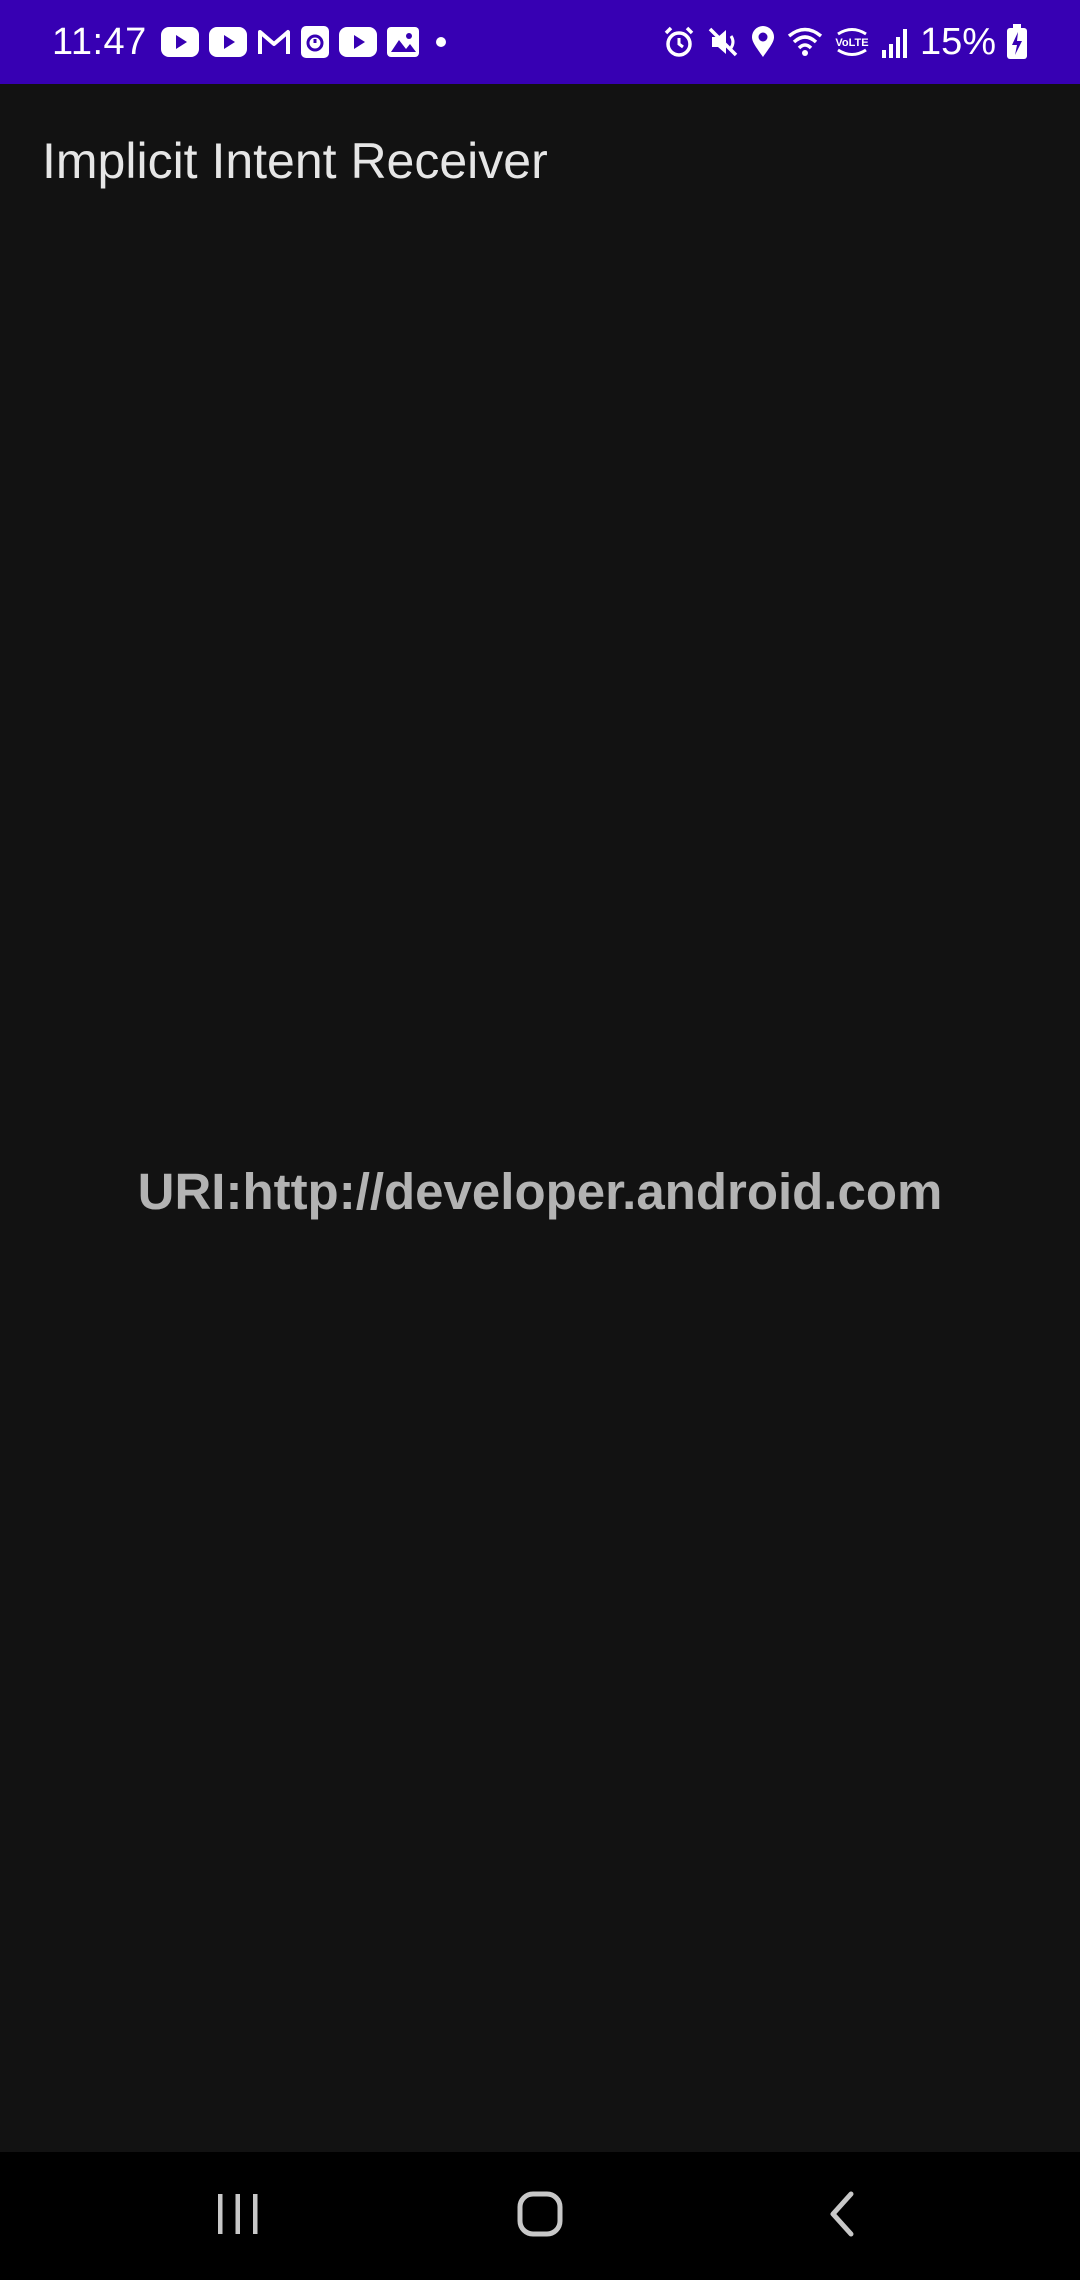 The width and height of the screenshot is (1080, 2280). I want to click on battery-percent: 15%, so click(957, 41).